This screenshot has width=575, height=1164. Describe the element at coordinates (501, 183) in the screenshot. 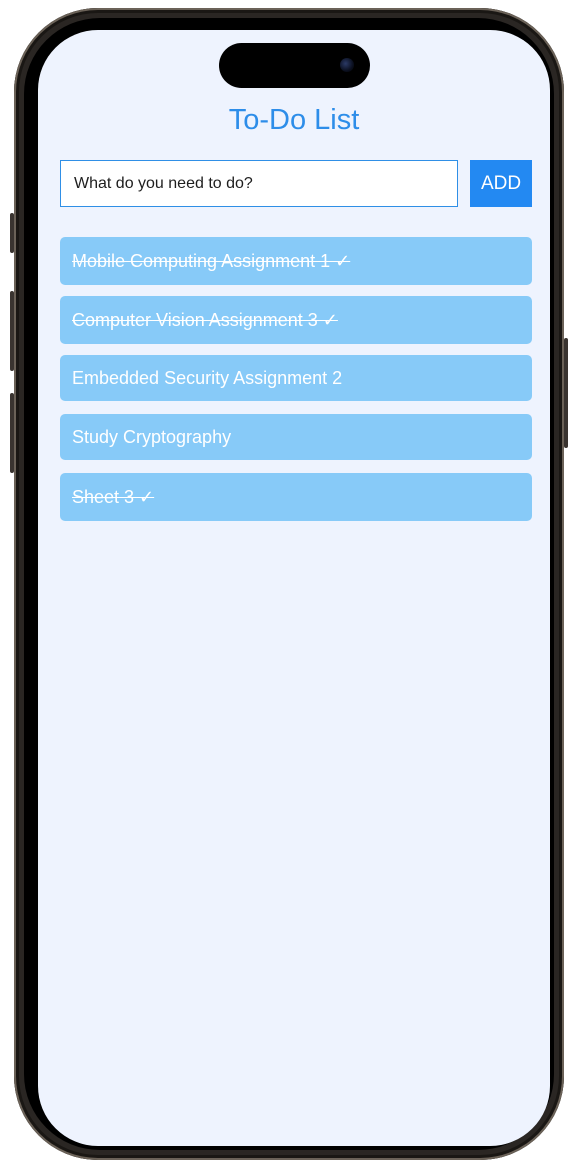

I see `add-button: ADD` at that location.